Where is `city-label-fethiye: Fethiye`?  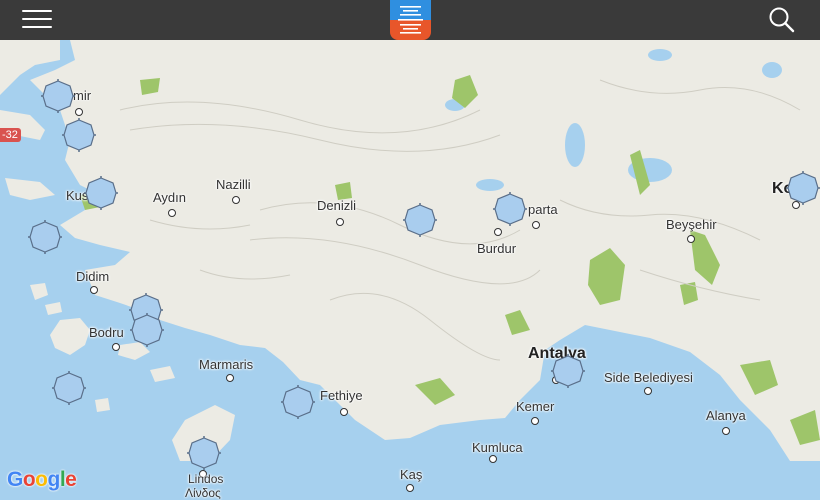
city-label-fethiye: Fethiye is located at coordinates (341, 395).